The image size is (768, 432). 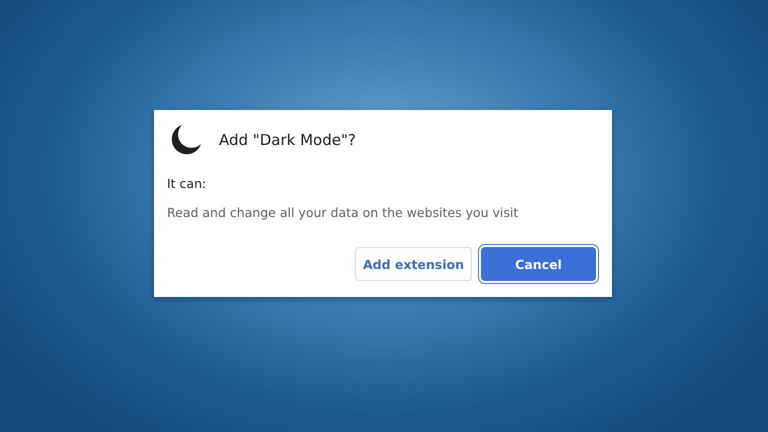 I want to click on add-extension-button: Add extension, so click(x=413, y=264).